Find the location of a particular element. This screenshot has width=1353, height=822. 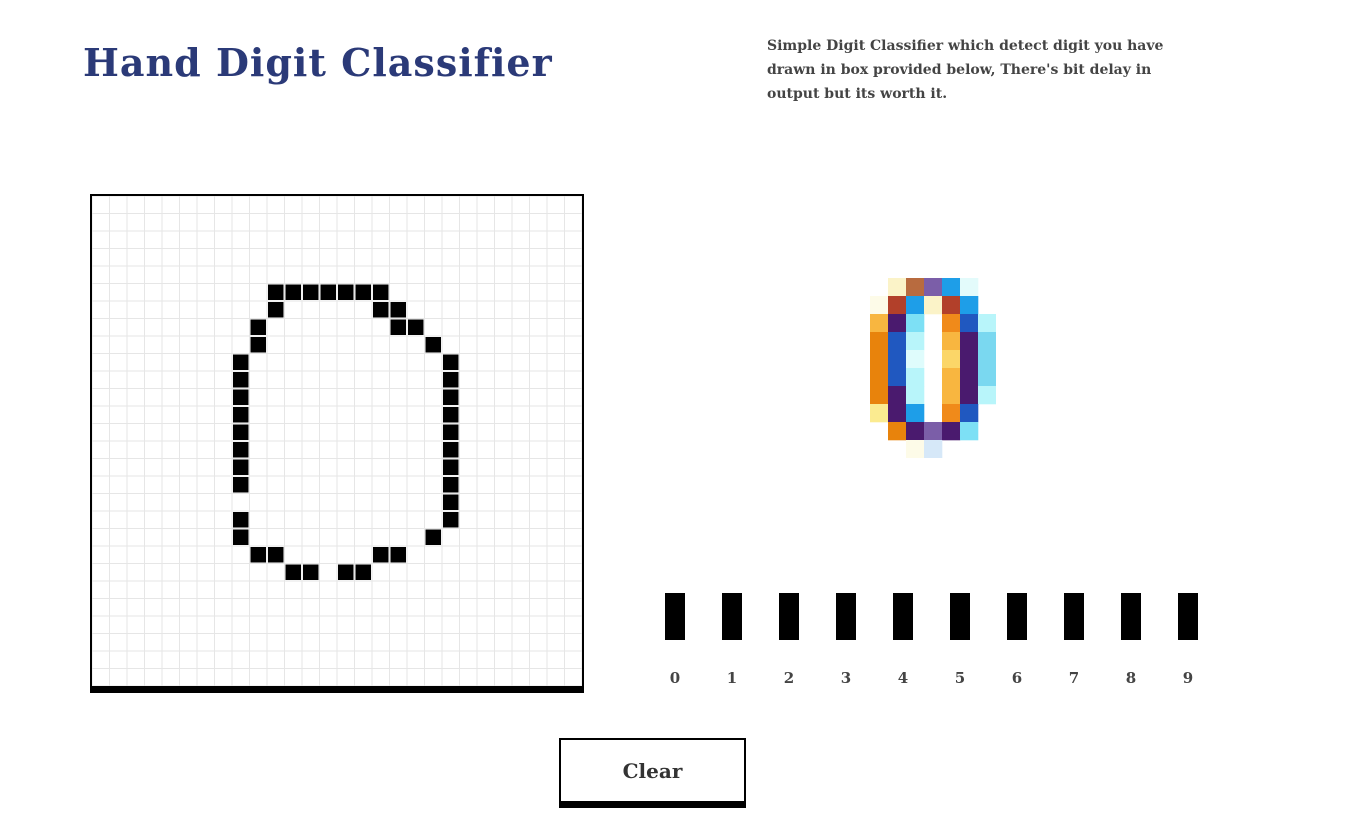

prediction-bar-7: 7 is located at coordinates (1074, 640).